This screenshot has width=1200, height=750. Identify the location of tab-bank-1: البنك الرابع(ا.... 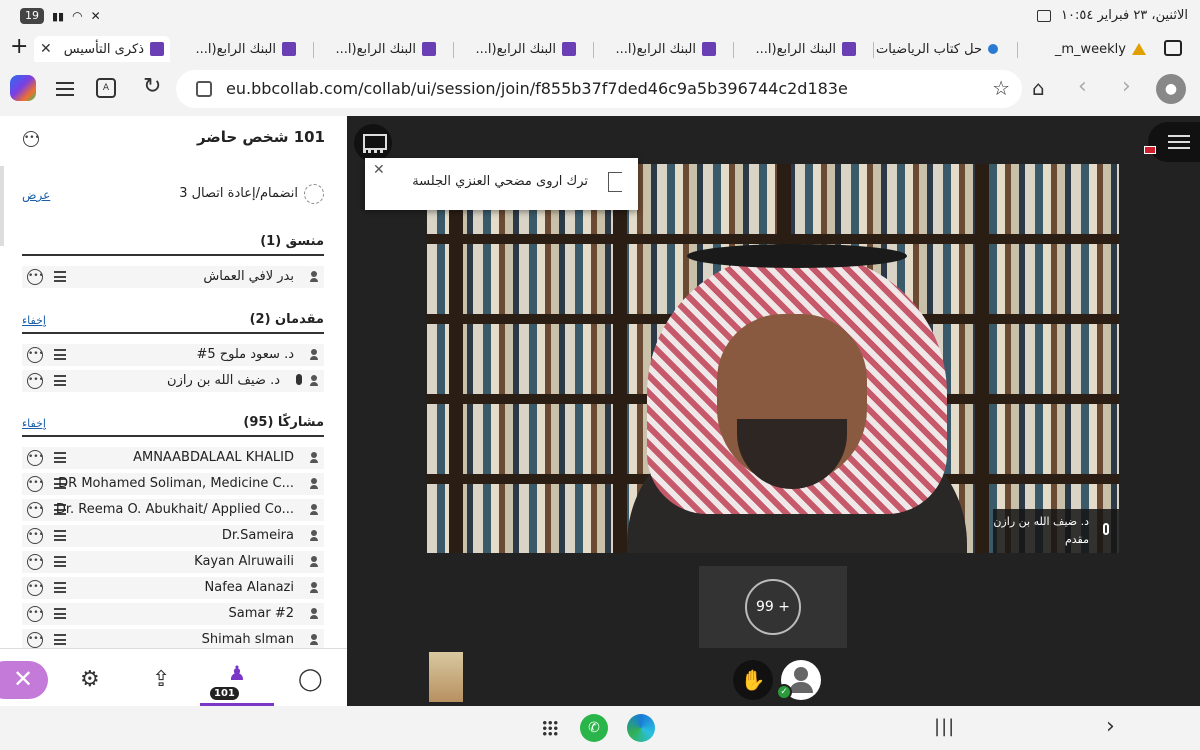
(797, 49).